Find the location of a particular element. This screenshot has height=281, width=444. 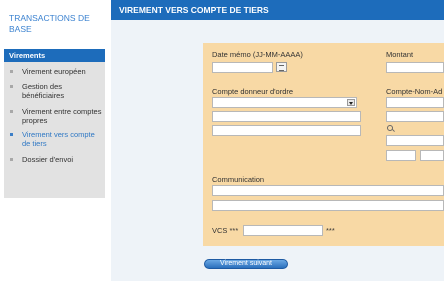

vcs-input is located at coordinates (283, 230).